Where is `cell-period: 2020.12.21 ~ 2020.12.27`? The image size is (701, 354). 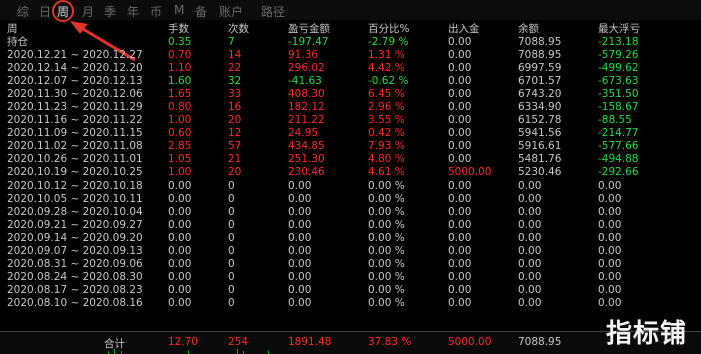 cell-period: 2020.12.21 ~ 2020.12.27 is located at coordinates (75, 55).